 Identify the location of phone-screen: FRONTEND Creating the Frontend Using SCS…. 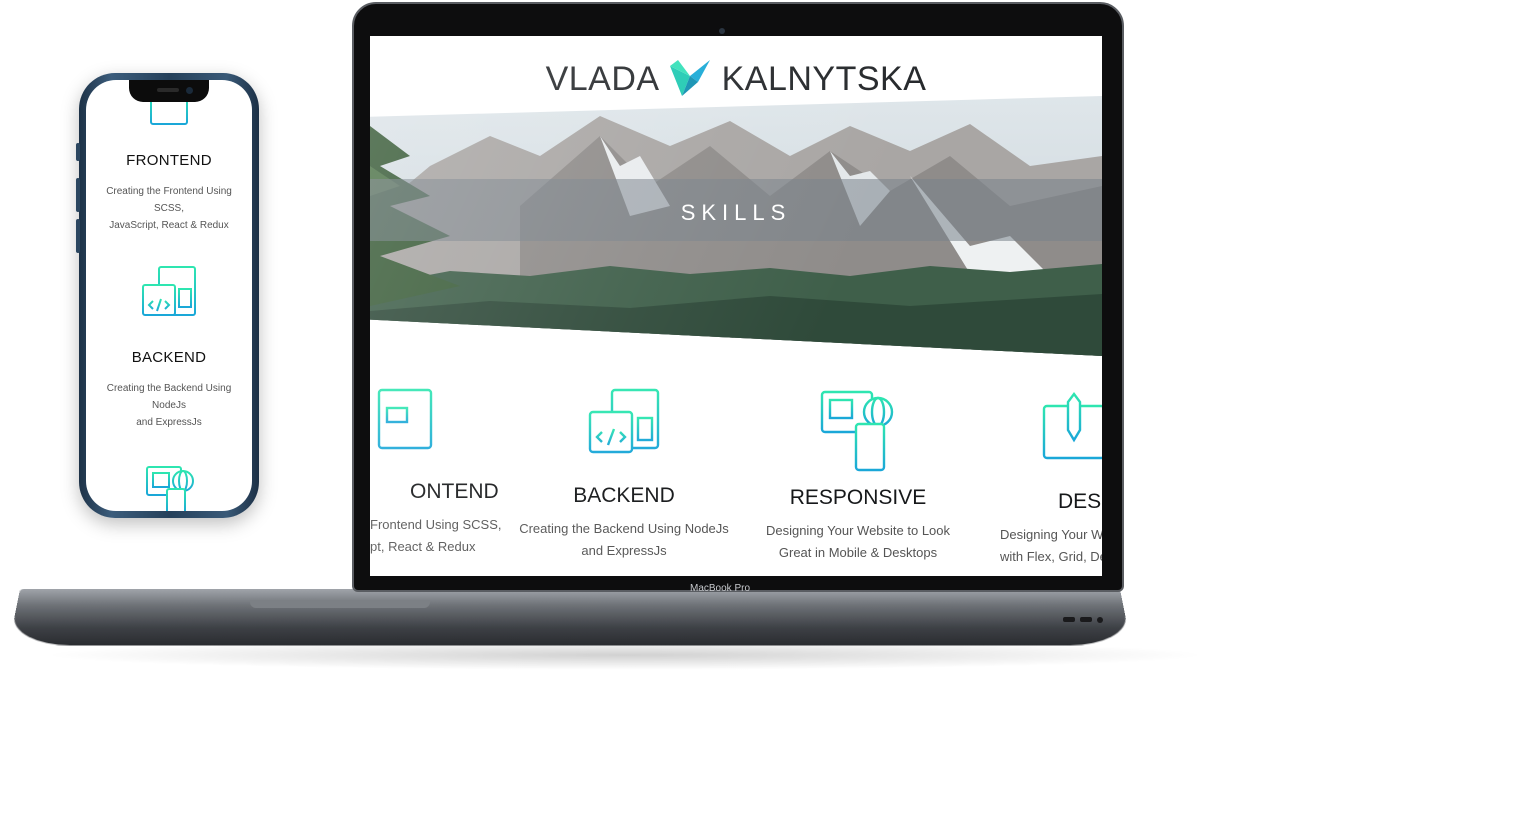
(169, 295).